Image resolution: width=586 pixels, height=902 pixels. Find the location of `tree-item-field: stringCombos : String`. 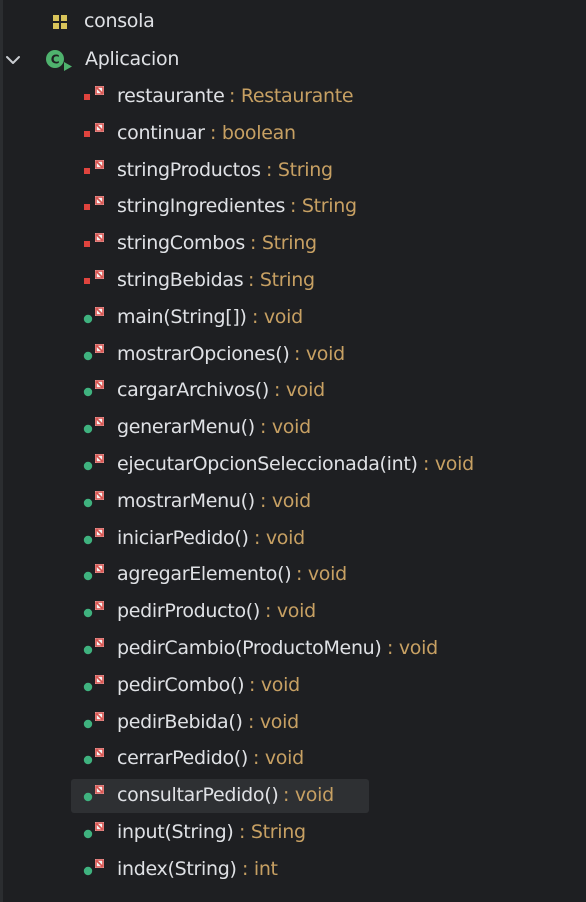

tree-item-field: stringCombos : String is located at coordinates (293, 244).